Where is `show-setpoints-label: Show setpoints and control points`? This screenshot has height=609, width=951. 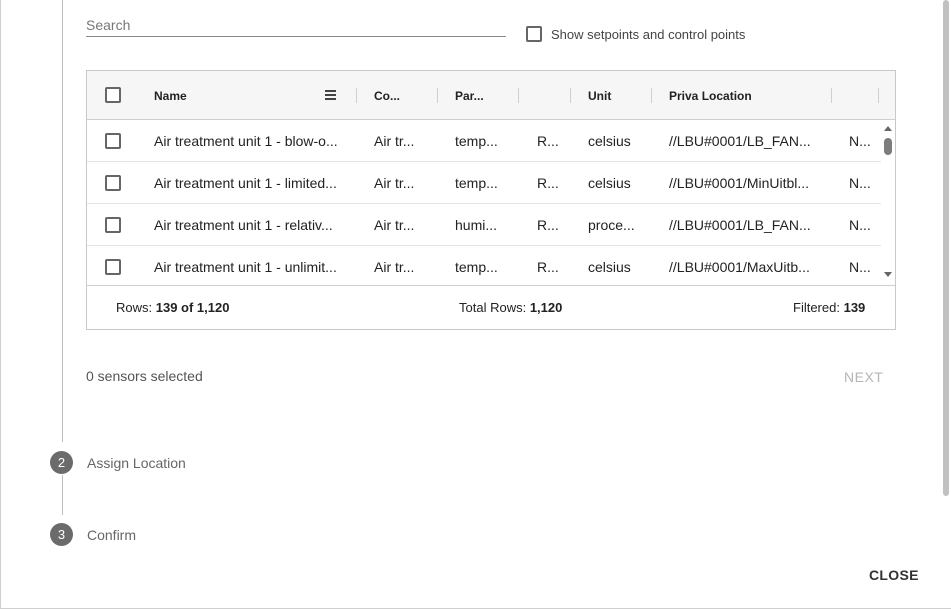 show-setpoints-label: Show setpoints and control points is located at coordinates (648, 34).